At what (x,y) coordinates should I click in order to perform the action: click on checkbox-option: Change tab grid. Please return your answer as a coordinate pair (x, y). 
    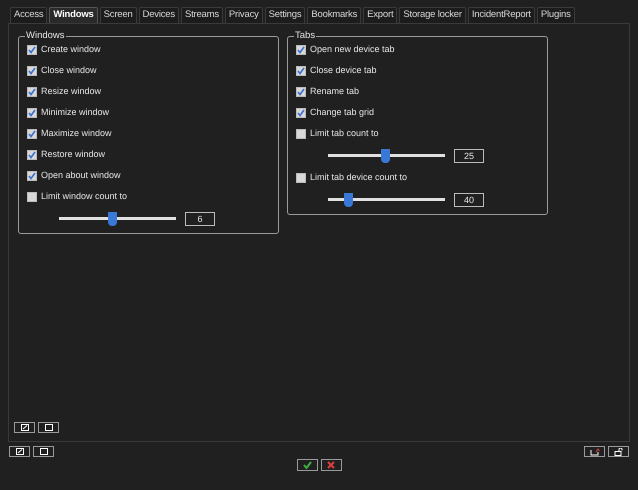
    Looking at the image, I should click on (417, 113).